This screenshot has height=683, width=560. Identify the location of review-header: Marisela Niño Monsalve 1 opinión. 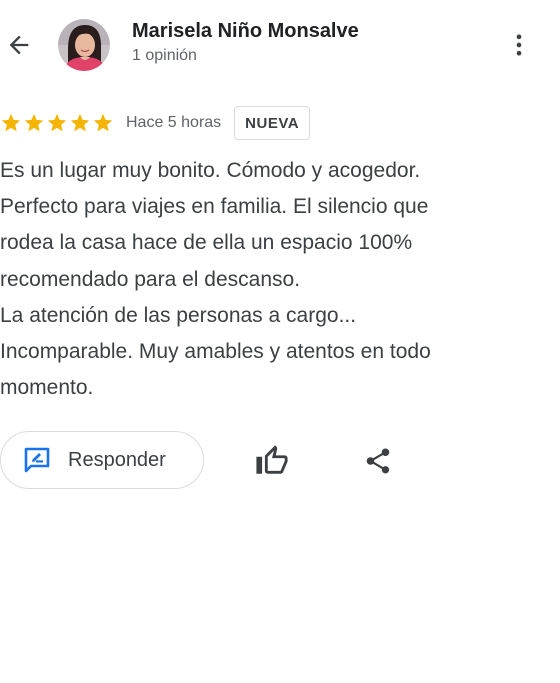
(280, 45).